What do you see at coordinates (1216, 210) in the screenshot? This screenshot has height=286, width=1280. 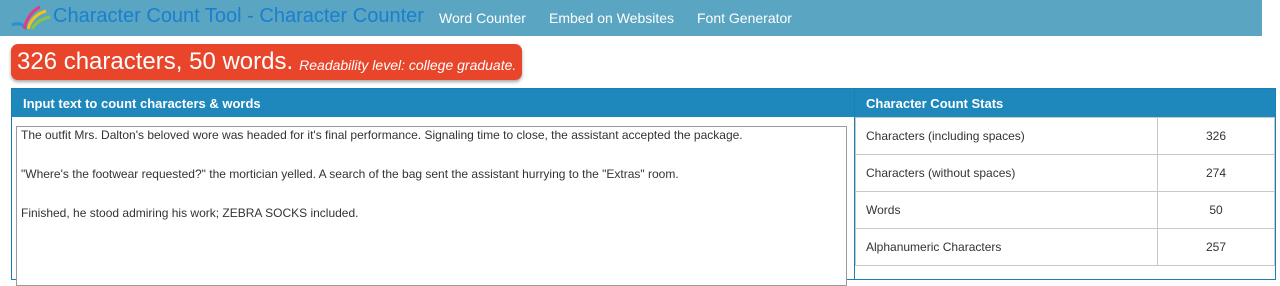 I see `stat-value: 50` at bounding box center [1216, 210].